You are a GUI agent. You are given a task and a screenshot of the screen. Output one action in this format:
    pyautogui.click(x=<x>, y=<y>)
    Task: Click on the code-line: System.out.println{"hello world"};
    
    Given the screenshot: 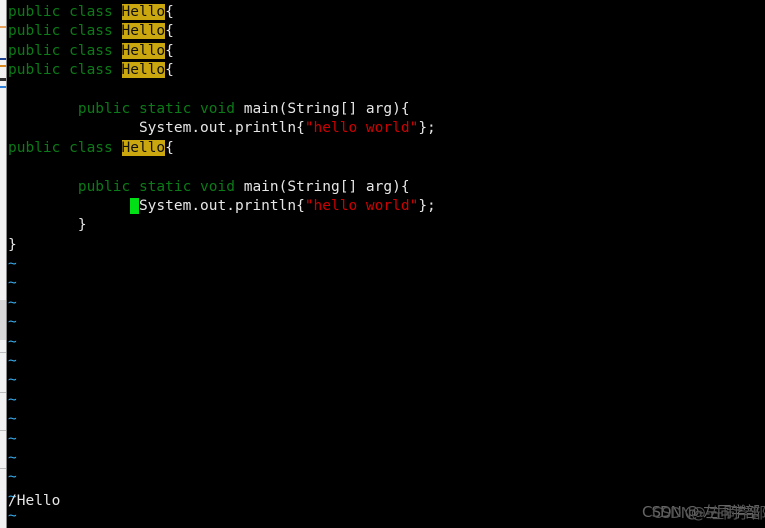 What is the action you would take?
    pyautogui.click(x=386, y=128)
    